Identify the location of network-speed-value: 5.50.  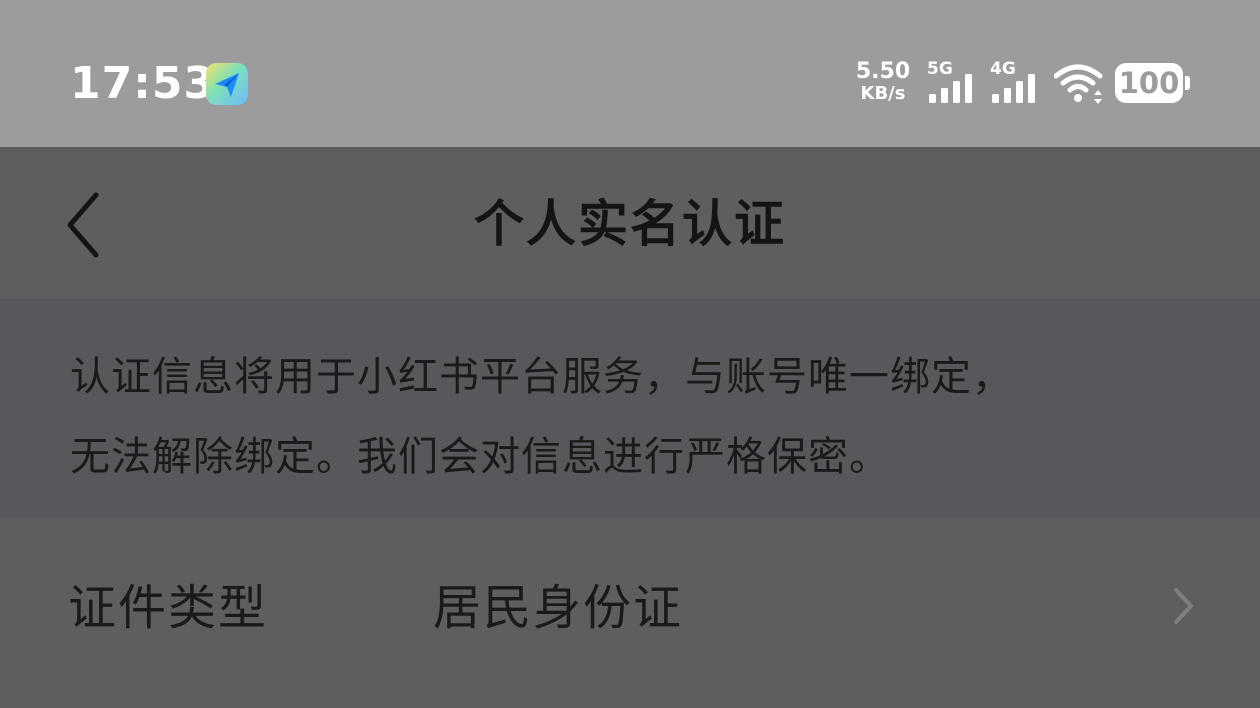
(883, 71).